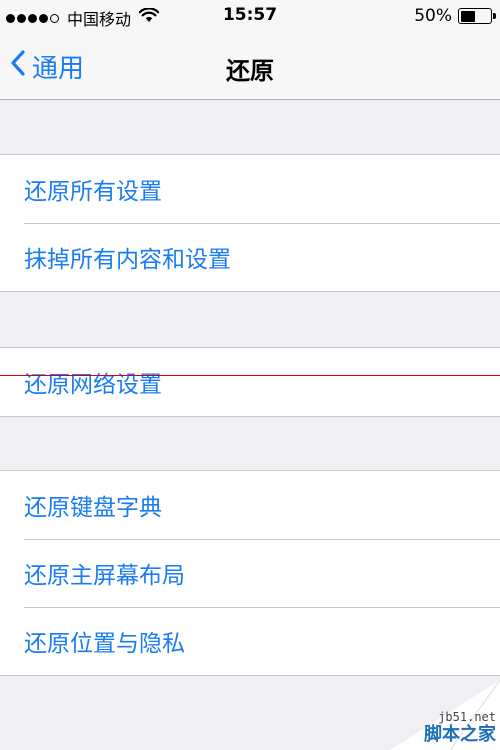 The width and height of the screenshot is (500, 750). Describe the element at coordinates (250, 505) in the screenshot. I see `reset-keyboard-dictionary-button: 还原键盘字典` at that location.